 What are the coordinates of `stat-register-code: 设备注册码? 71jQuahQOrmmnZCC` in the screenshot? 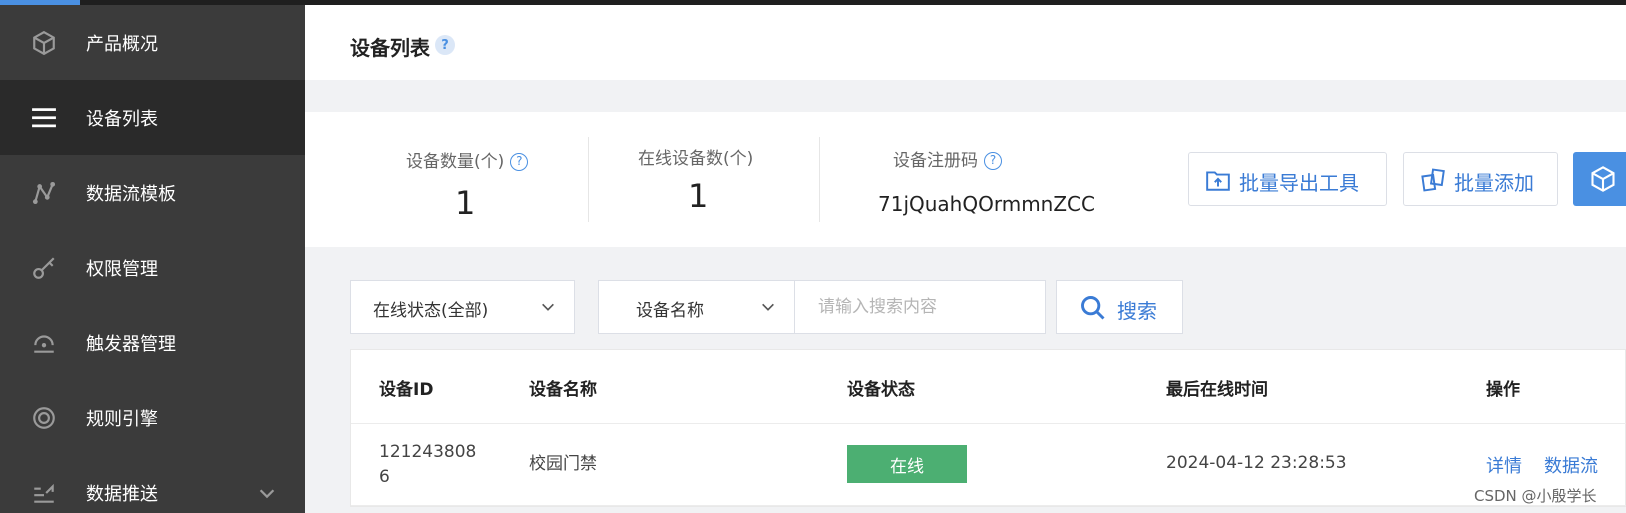 It's located at (980, 179).